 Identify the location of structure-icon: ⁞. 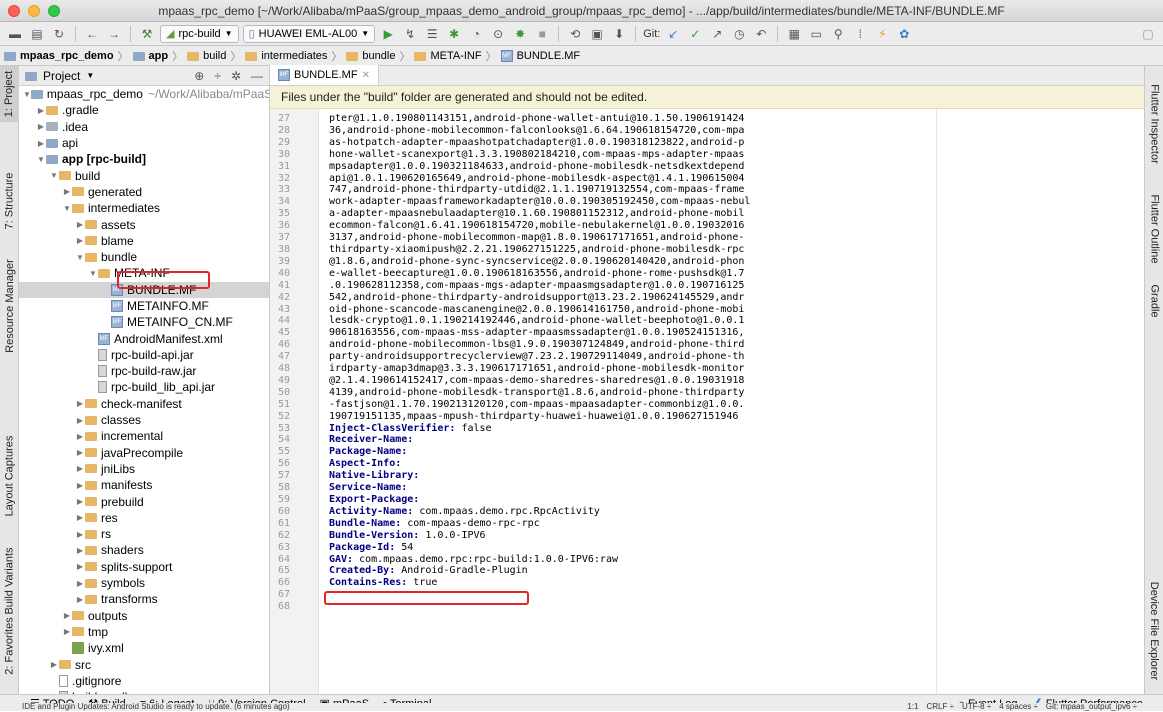
(860, 34).